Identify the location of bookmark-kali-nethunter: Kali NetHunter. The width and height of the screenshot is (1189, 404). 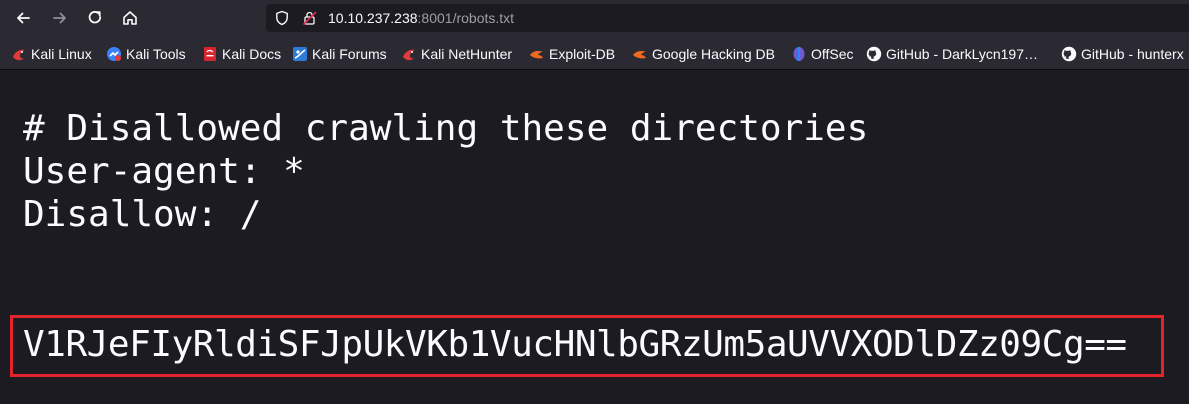
(456, 54).